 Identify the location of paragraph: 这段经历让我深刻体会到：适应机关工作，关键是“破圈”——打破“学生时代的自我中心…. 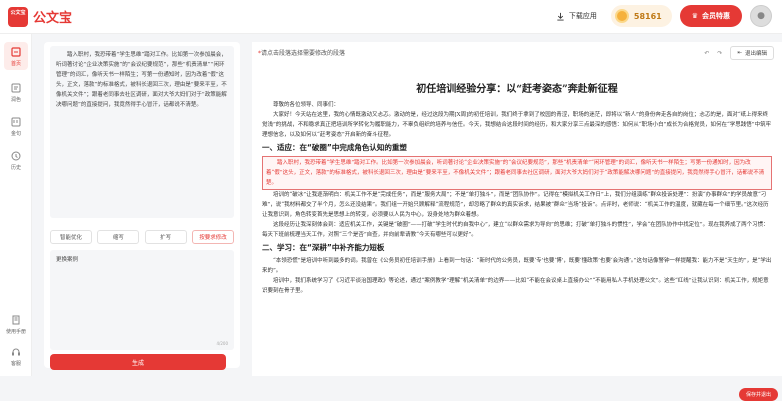
(517, 230).